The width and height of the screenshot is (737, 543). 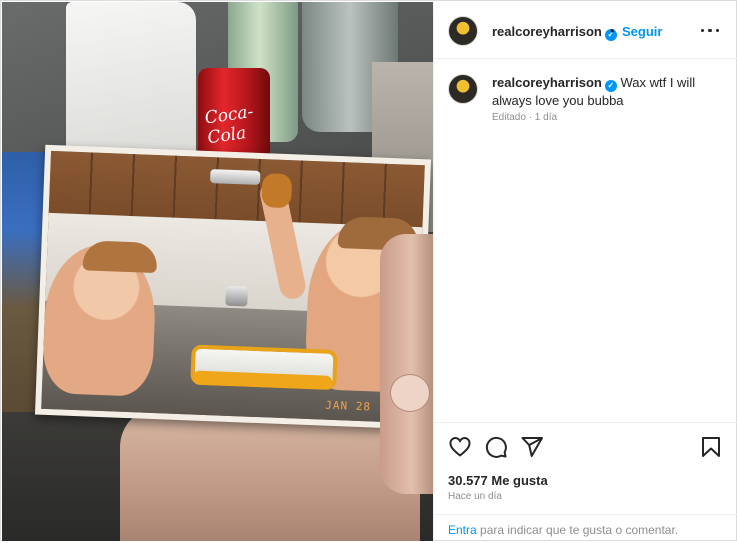 What do you see at coordinates (525, 117) in the screenshot?
I see `caption-meta: Editado · 1 día` at bounding box center [525, 117].